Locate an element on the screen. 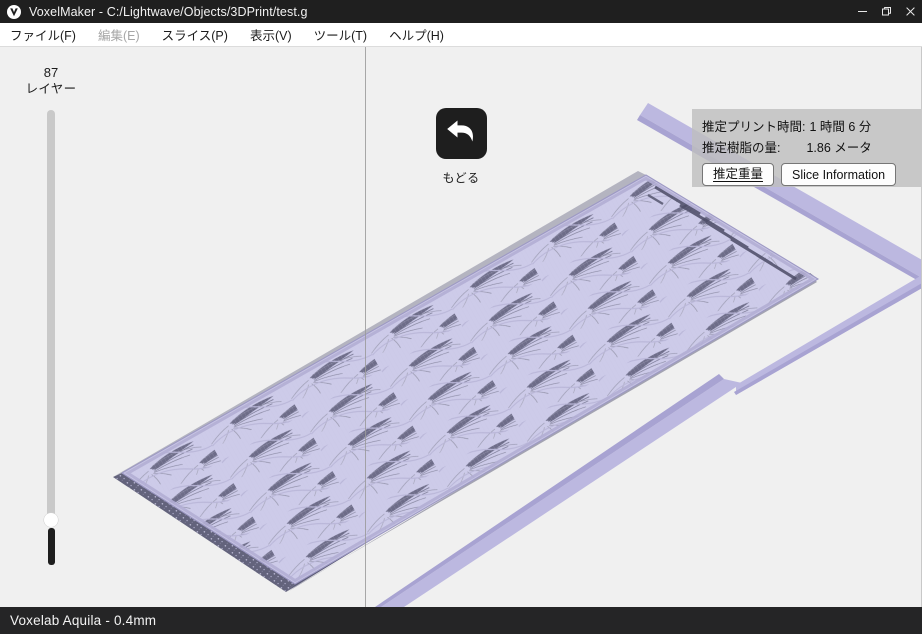 This screenshot has width=922, height=634. menu-item-slice: スライス(P) is located at coordinates (200, 34).